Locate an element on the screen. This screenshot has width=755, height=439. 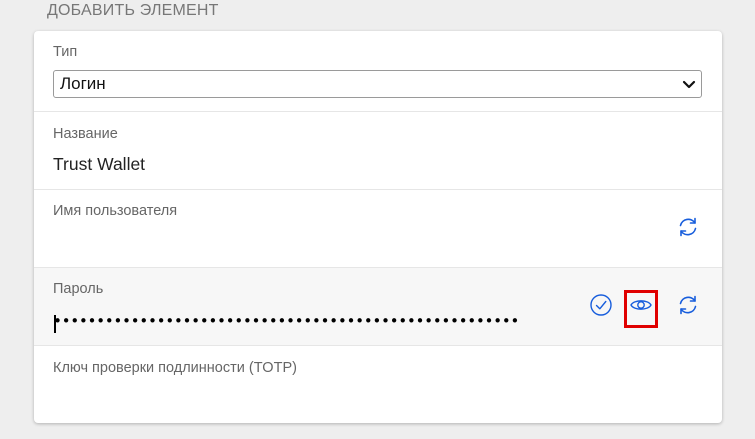
type-select-value: Логин is located at coordinates (83, 83).